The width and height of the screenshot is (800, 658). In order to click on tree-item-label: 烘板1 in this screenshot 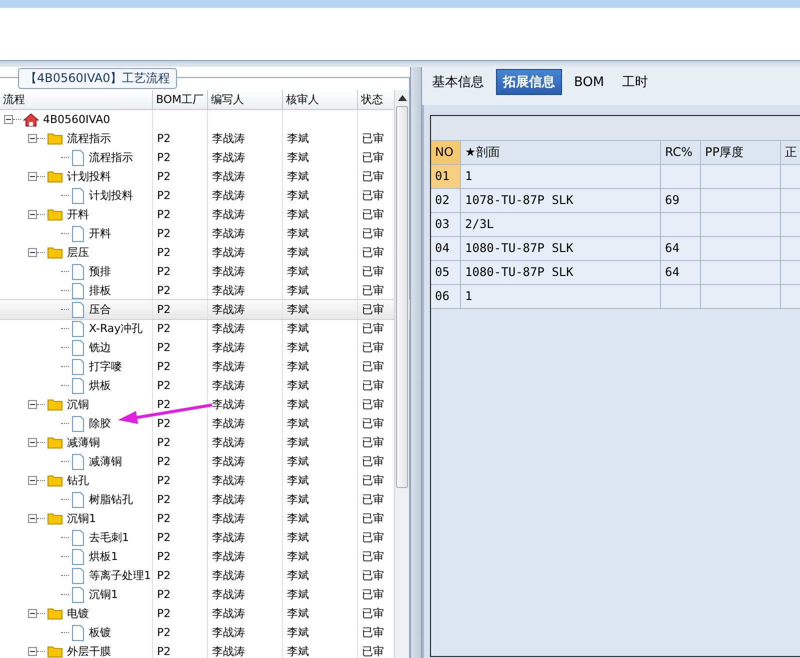, I will do `click(103, 556)`.